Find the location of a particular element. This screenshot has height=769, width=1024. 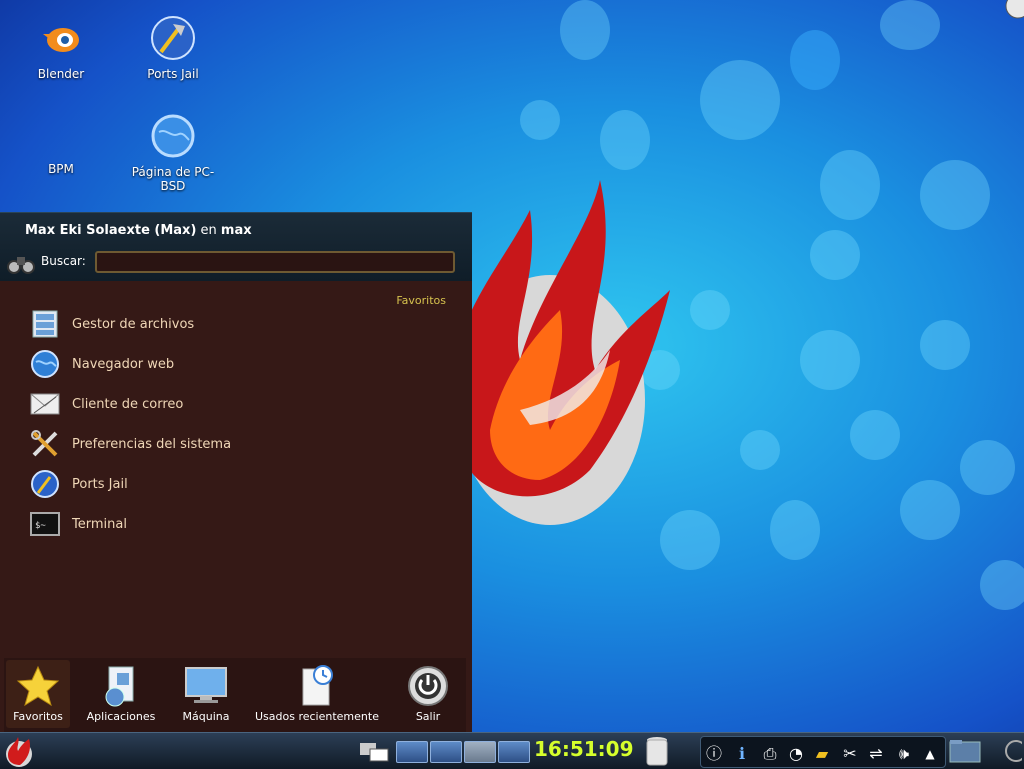

desktop-icon-label: Blender is located at coordinates (61, 74).